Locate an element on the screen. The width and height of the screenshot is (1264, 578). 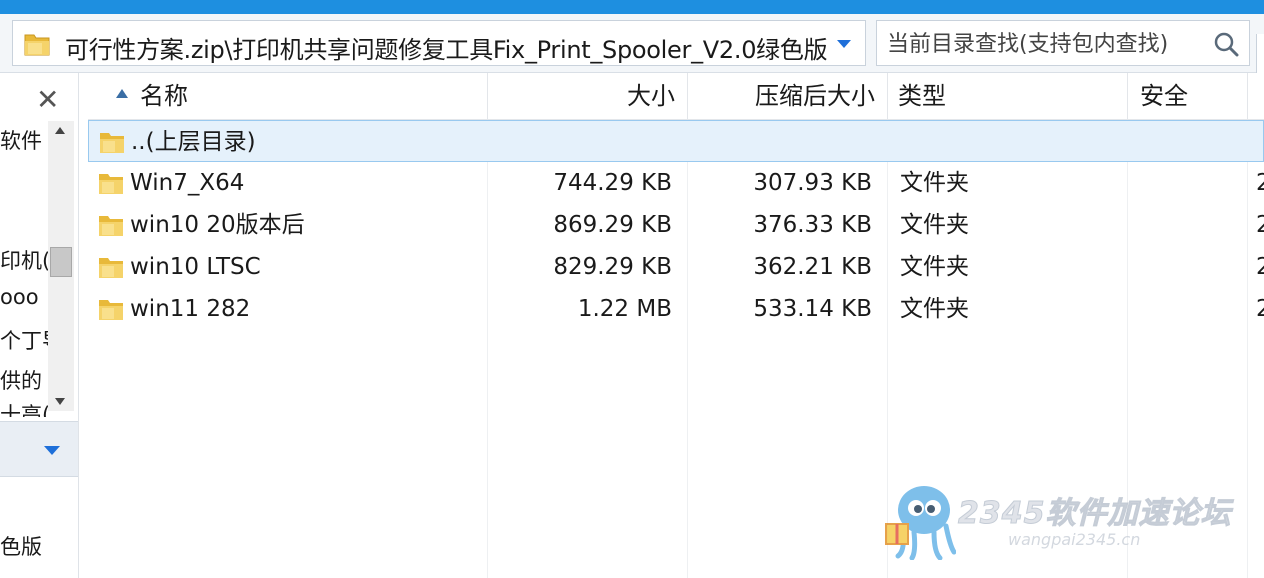
row-compressed-size: 307.93 KB is located at coordinates (812, 183).